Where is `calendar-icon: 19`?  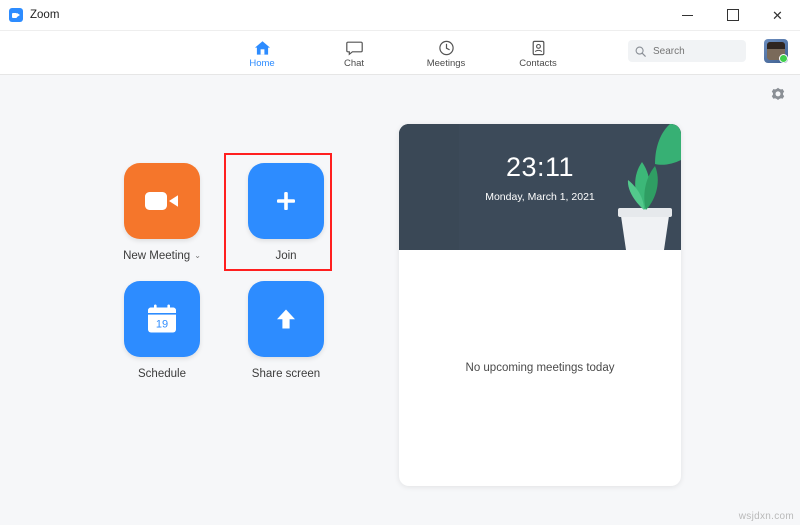
calendar-icon: 19 is located at coordinates (162, 318).